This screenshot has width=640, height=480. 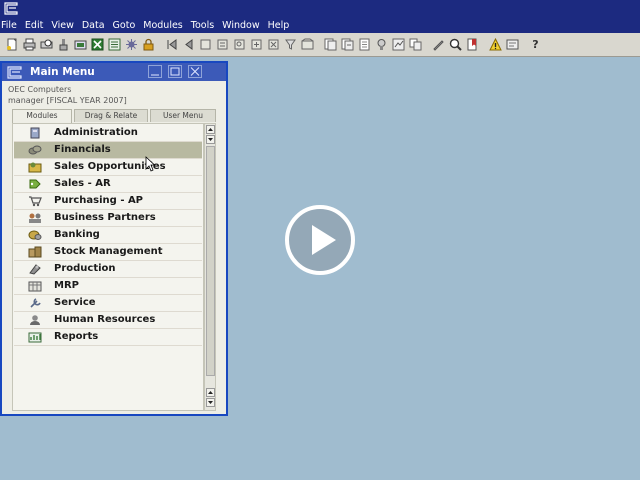 What do you see at coordinates (108, 303) in the screenshot?
I see `module-service: Service` at bounding box center [108, 303].